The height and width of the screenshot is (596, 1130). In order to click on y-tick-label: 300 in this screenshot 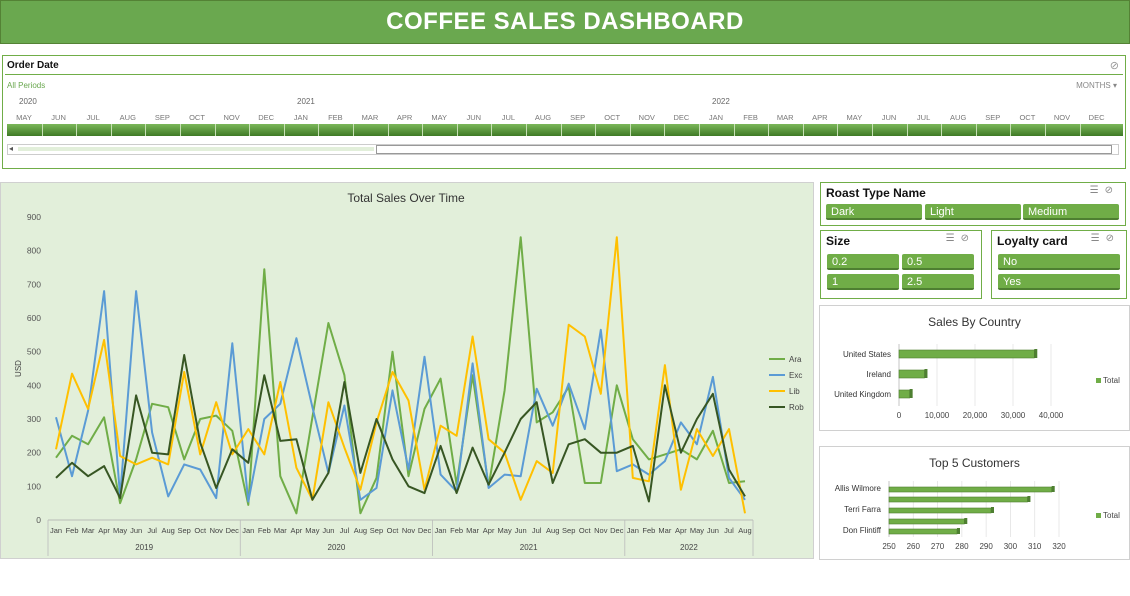, I will do `click(34, 419)`.